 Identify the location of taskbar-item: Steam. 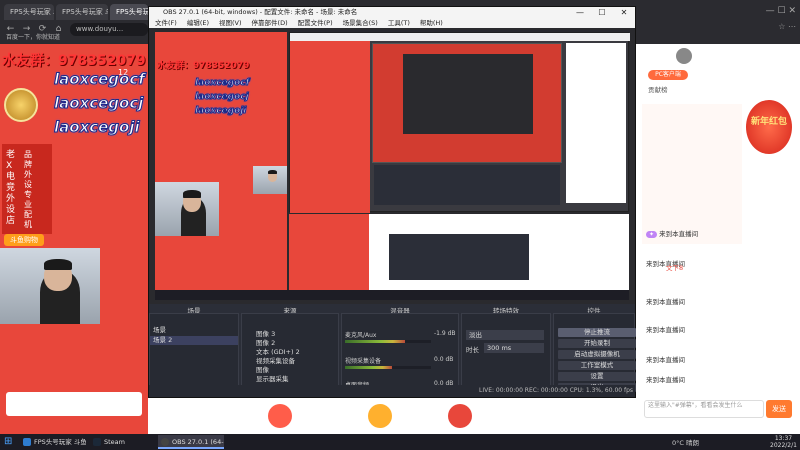
(122, 442).